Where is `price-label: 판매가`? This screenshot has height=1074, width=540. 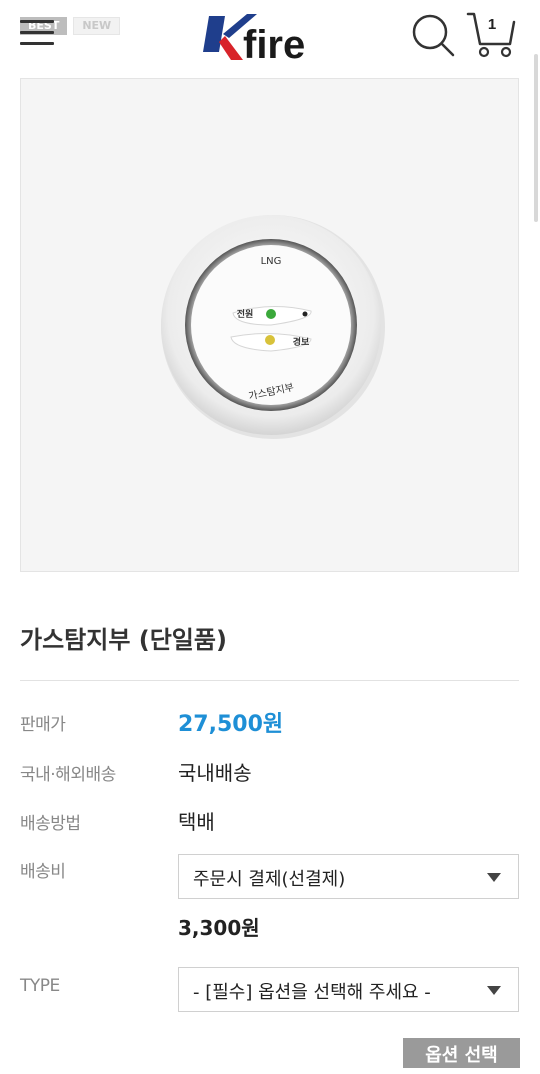
price-label: 판매가 is located at coordinates (43, 725).